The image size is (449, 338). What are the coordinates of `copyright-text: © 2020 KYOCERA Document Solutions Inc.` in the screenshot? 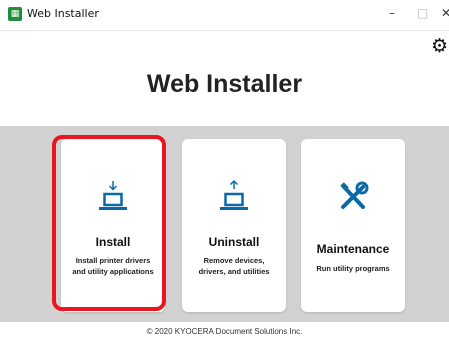 It's located at (224, 331).